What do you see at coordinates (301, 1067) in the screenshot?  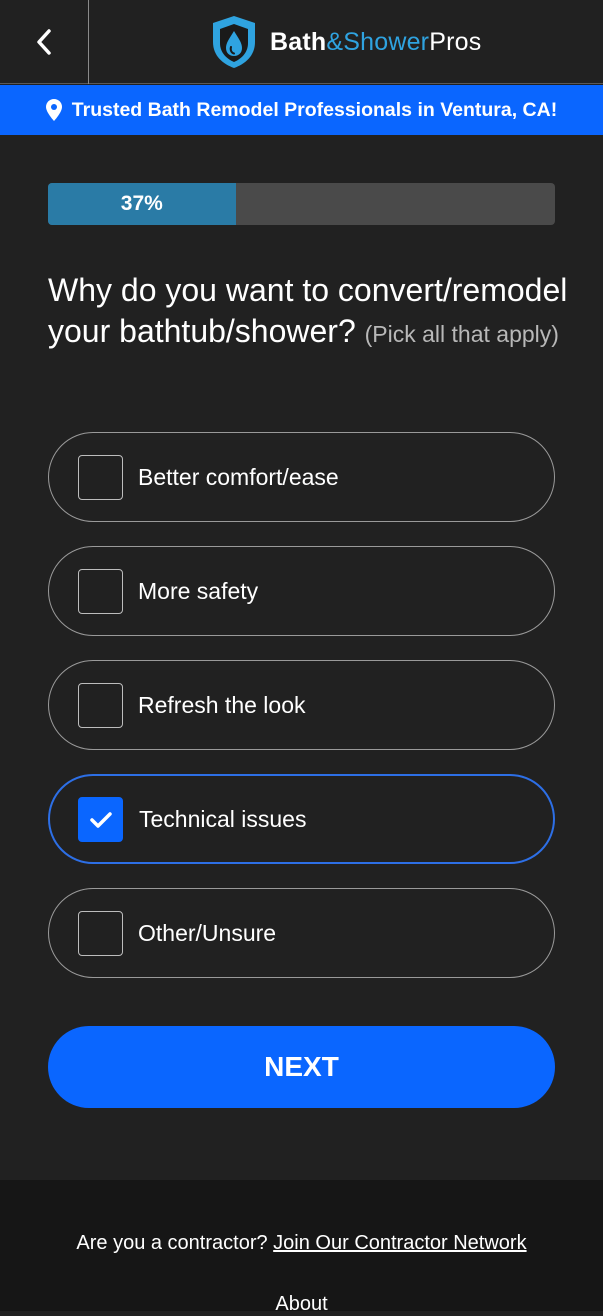 I see `next-button: NEXT` at bounding box center [301, 1067].